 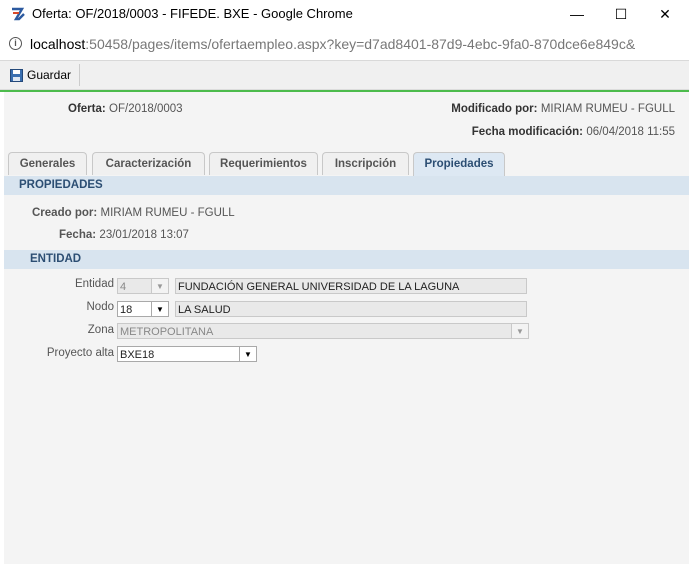 What do you see at coordinates (123, 287) in the screenshot?
I see `entidad-code: 4` at bounding box center [123, 287].